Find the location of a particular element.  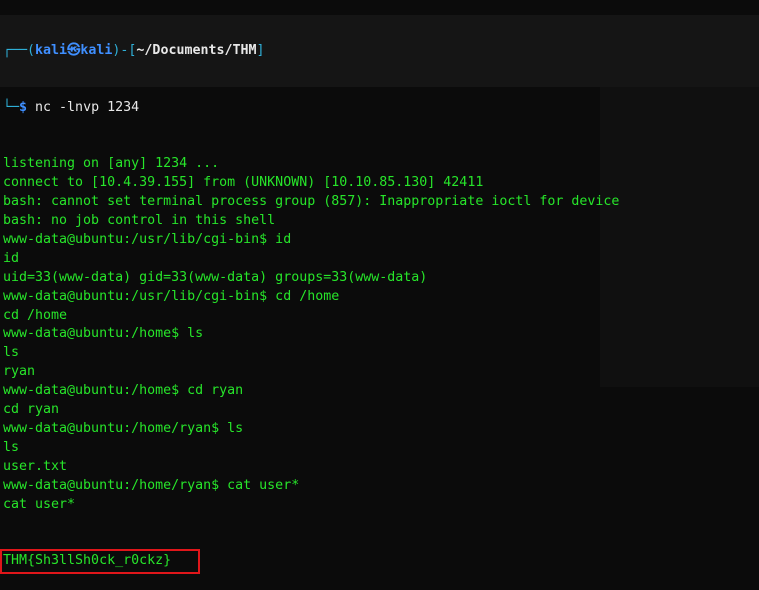

prompt-host: kali is located at coordinates (96, 50).